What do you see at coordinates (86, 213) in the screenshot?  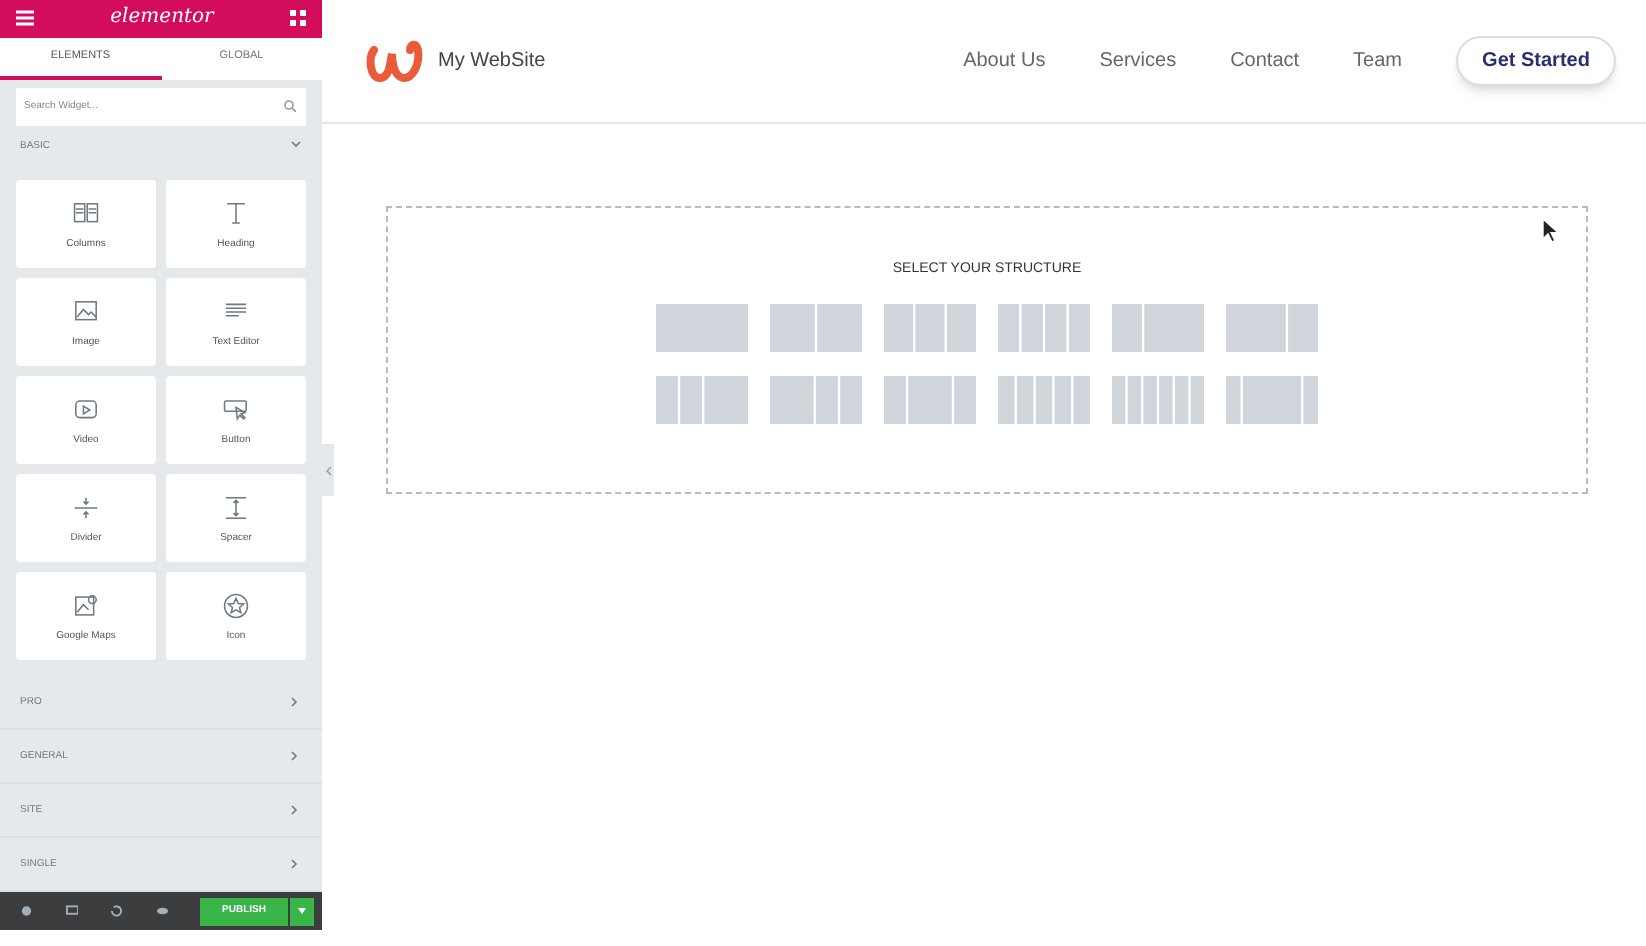 I see `columns-icon` at bounding box center [86, 213].